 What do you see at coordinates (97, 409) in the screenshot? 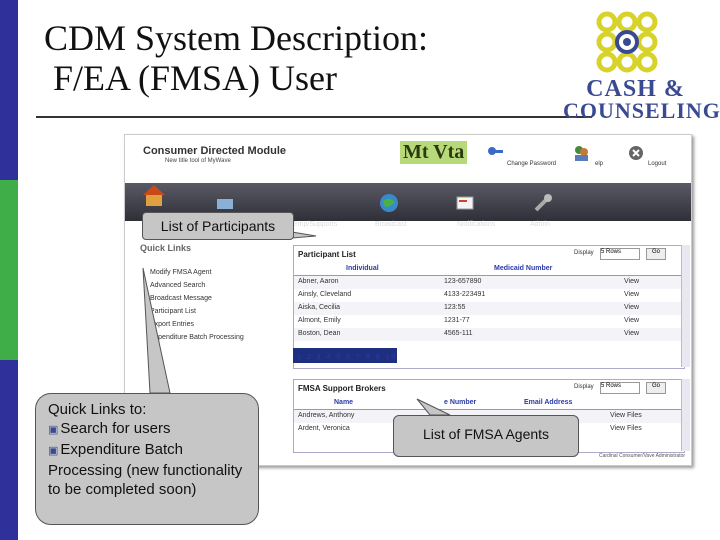
I see `callout-quick-intro: Quick Links to:` at bounding box center [97, 409].